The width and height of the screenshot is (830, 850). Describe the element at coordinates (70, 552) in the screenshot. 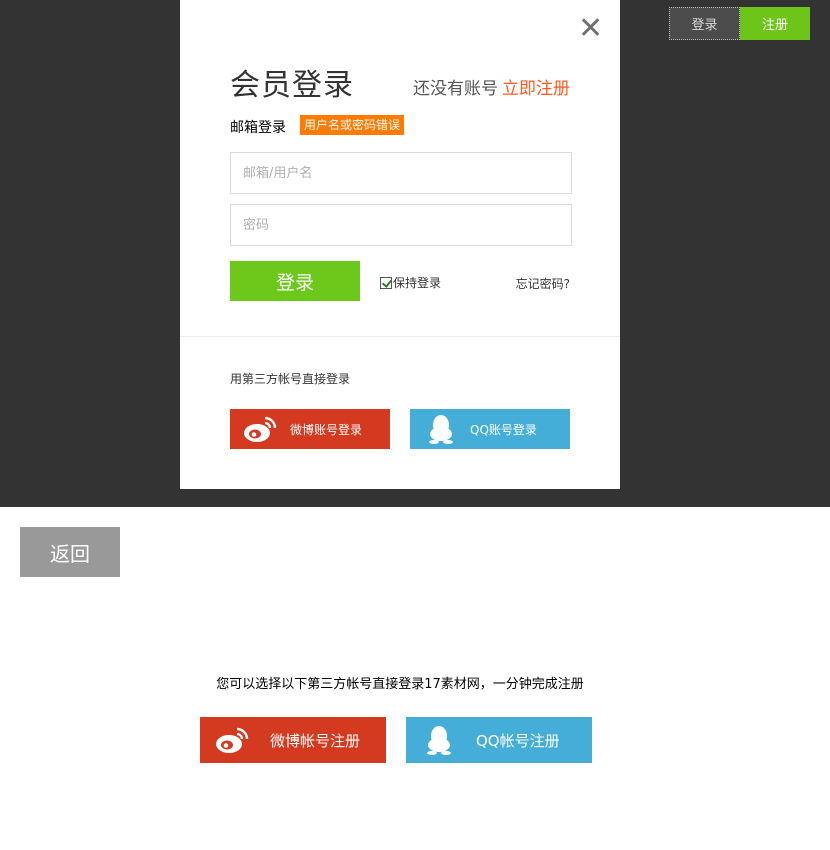

I see `back-button: 返回` at that location.